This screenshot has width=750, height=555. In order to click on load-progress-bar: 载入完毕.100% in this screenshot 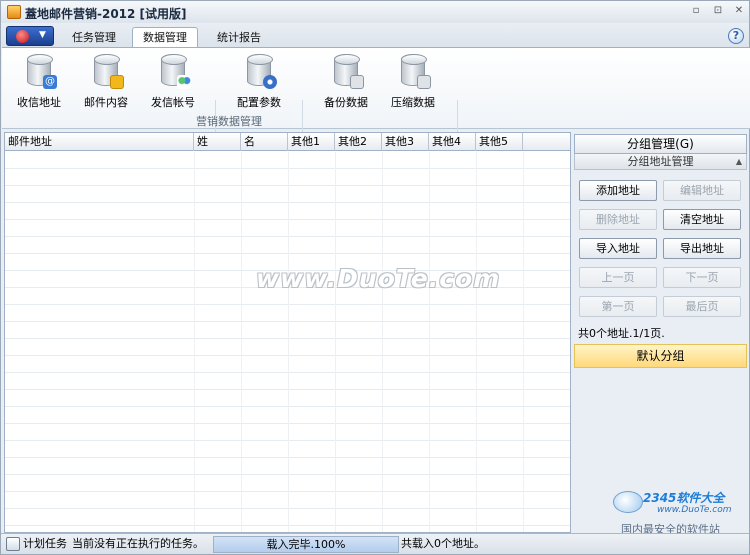, I will do `click(306, 544)`.